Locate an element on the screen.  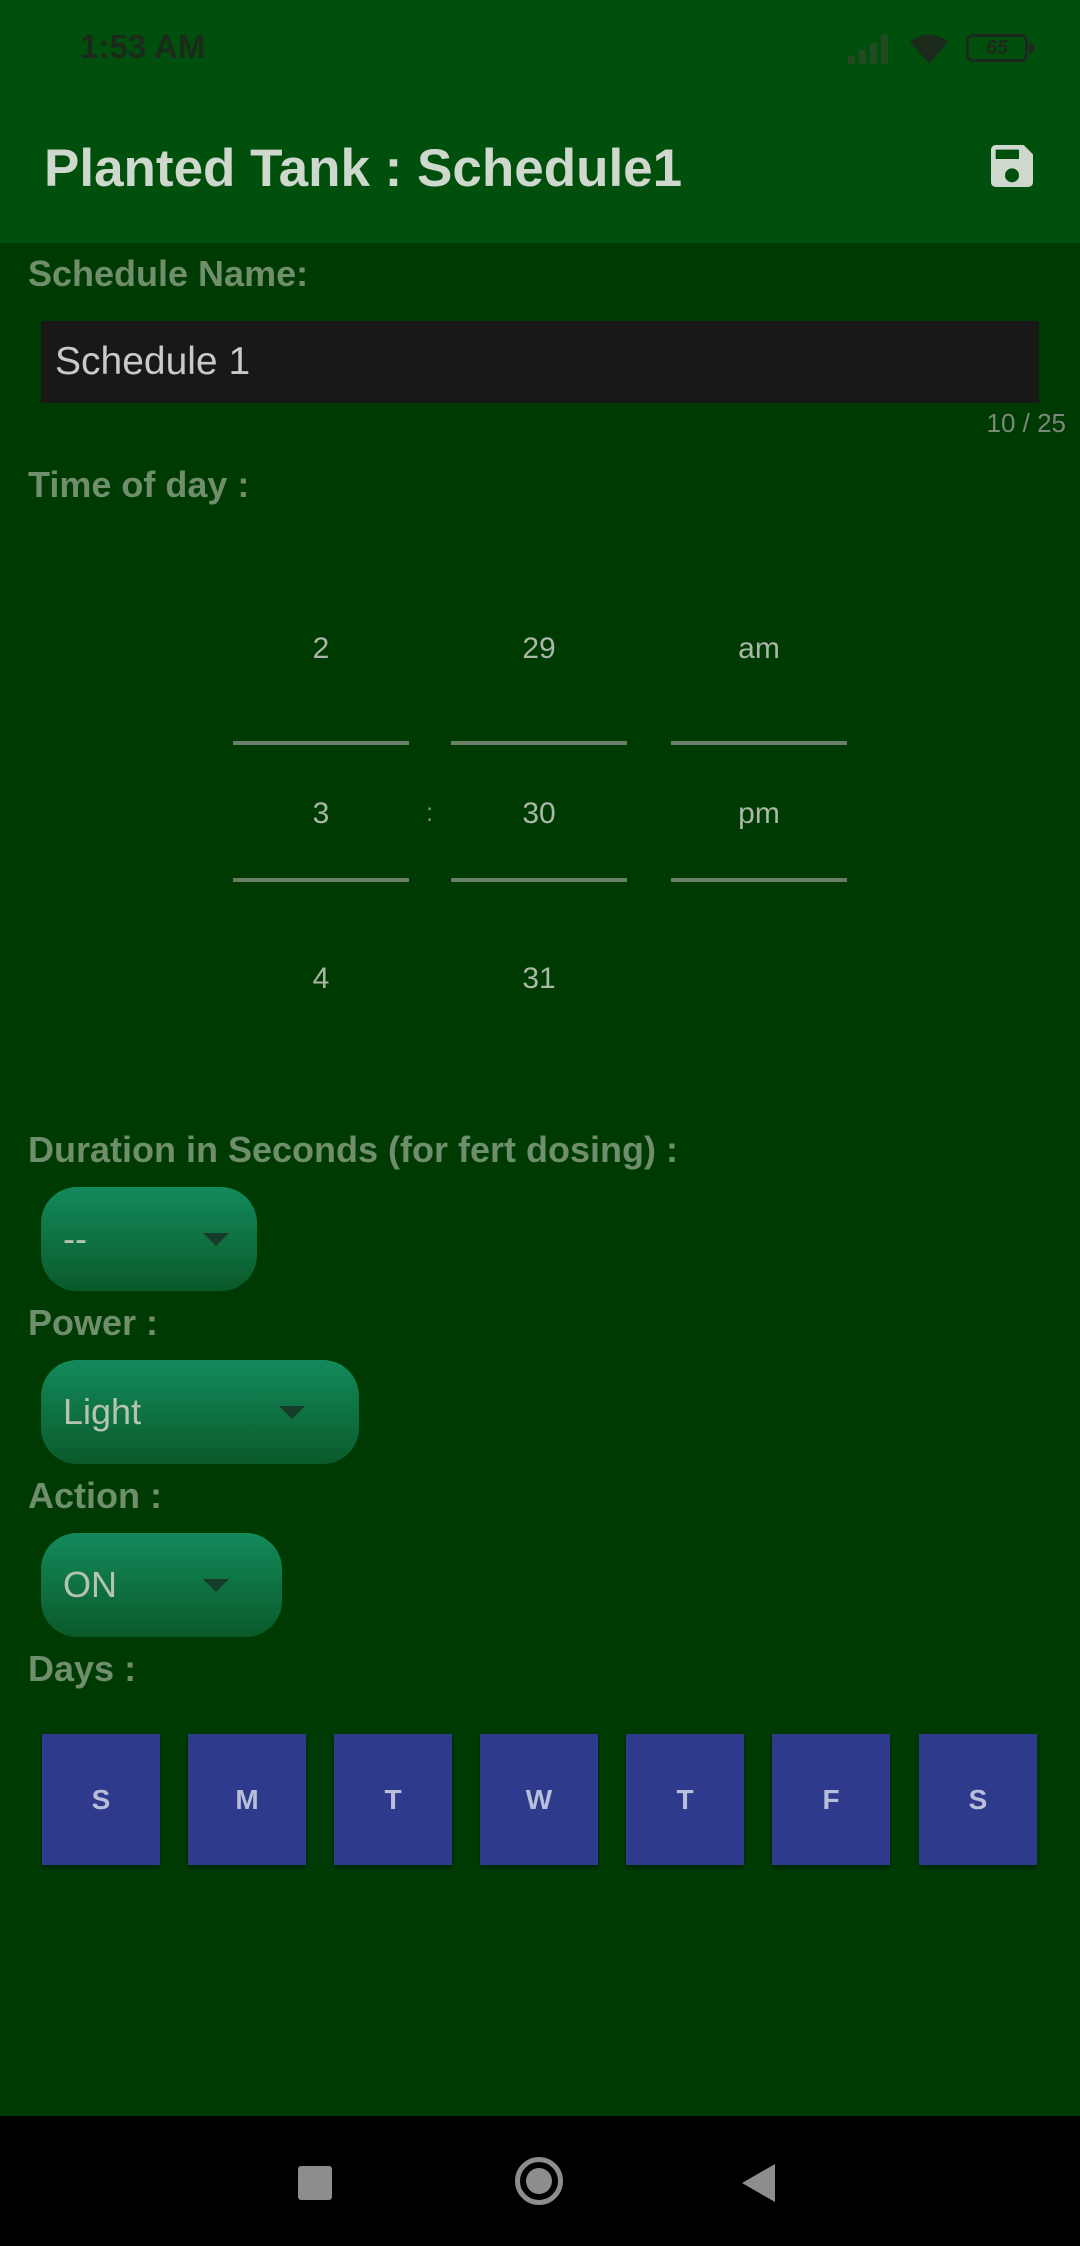
days-label: Days : is located at coordinates (82, 1668).